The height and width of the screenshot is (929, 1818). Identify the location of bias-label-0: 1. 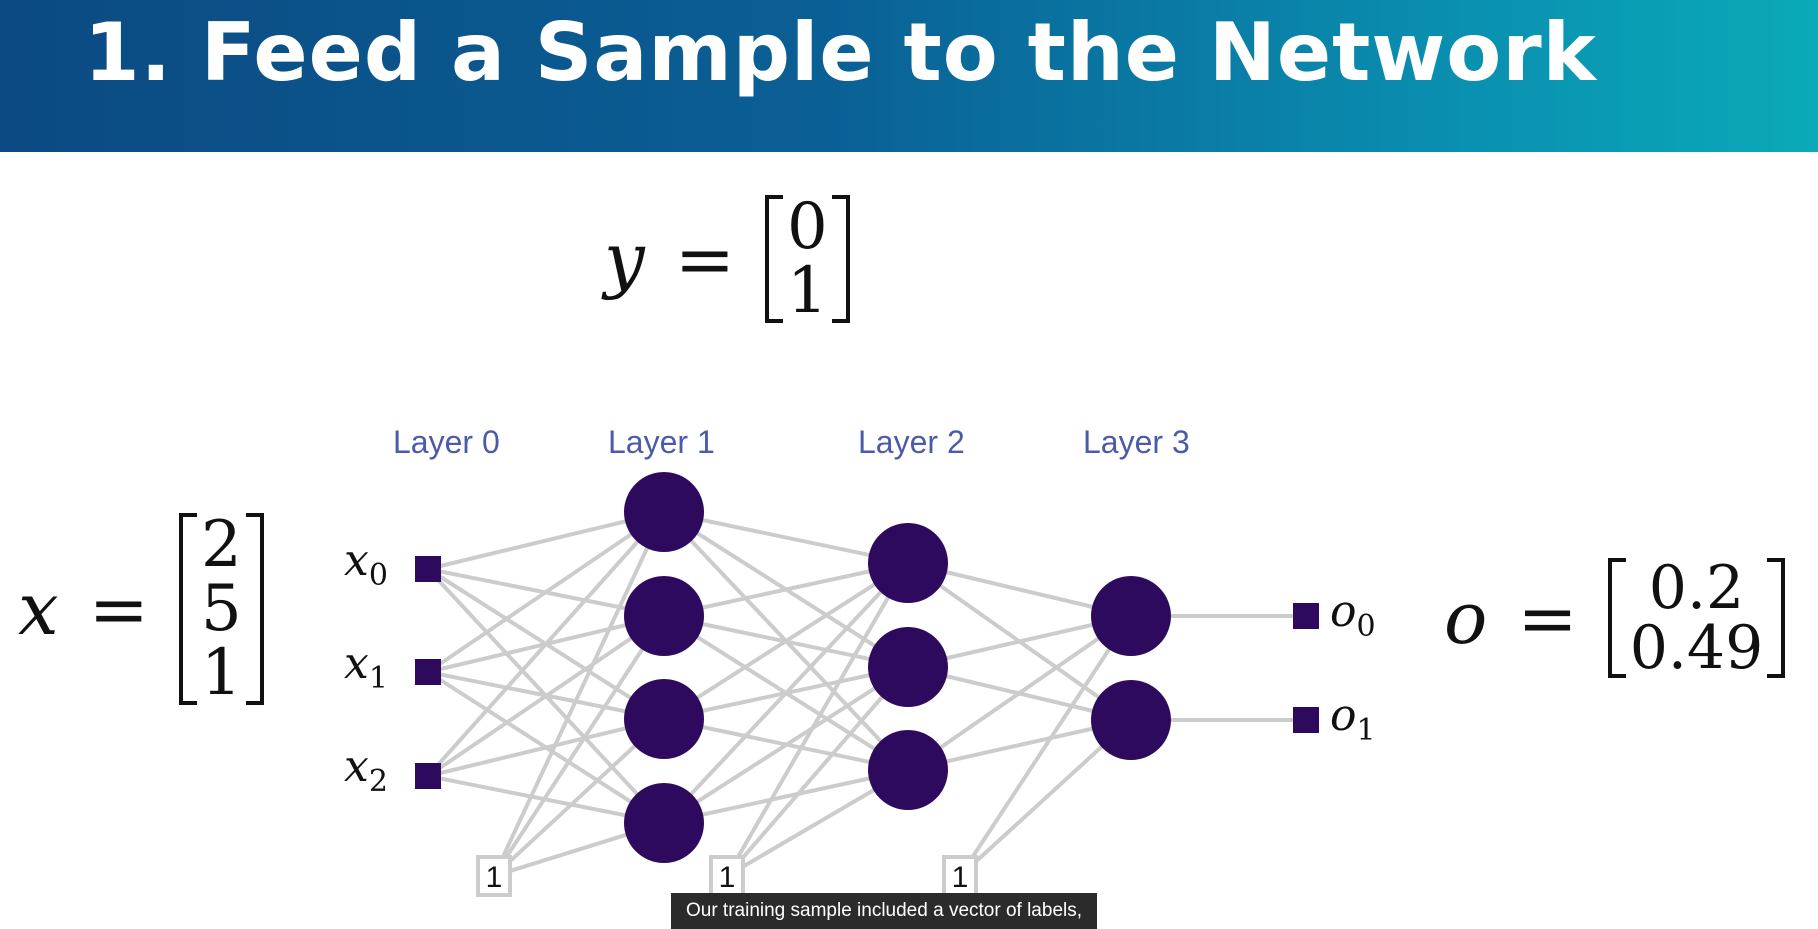
(494, 877).